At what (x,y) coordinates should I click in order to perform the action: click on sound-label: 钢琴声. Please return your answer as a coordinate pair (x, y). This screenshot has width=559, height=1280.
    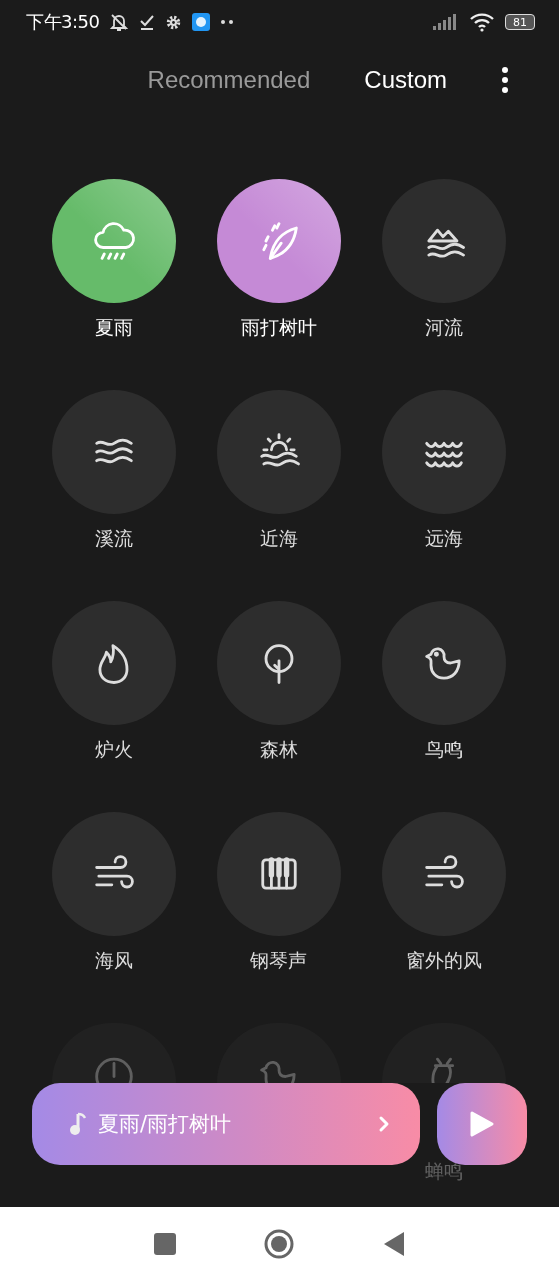
    Looking at the image, I should click on (278, 960).